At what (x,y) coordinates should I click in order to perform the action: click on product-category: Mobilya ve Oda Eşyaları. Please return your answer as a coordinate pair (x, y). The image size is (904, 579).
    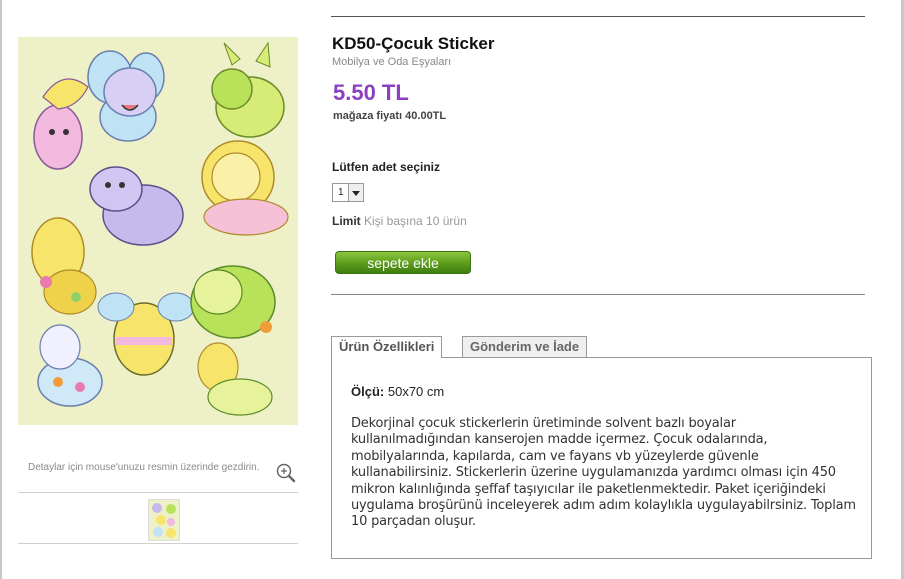
    Looking at the image, I should click on (392, 62).